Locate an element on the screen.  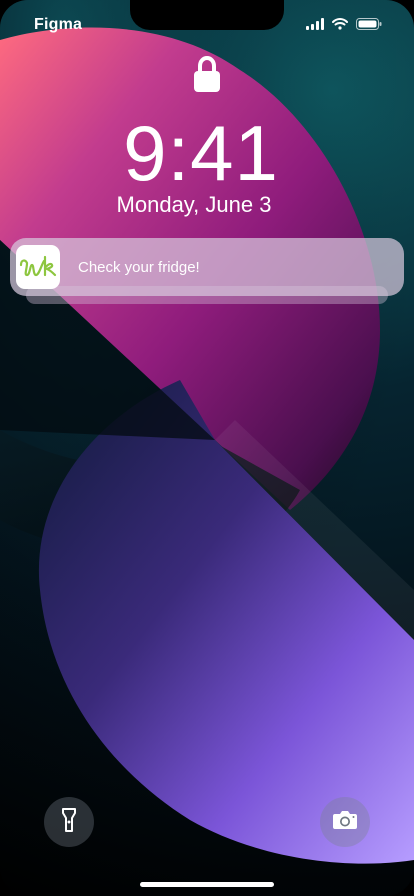
home-indicator is located at coordinates (207, 884).